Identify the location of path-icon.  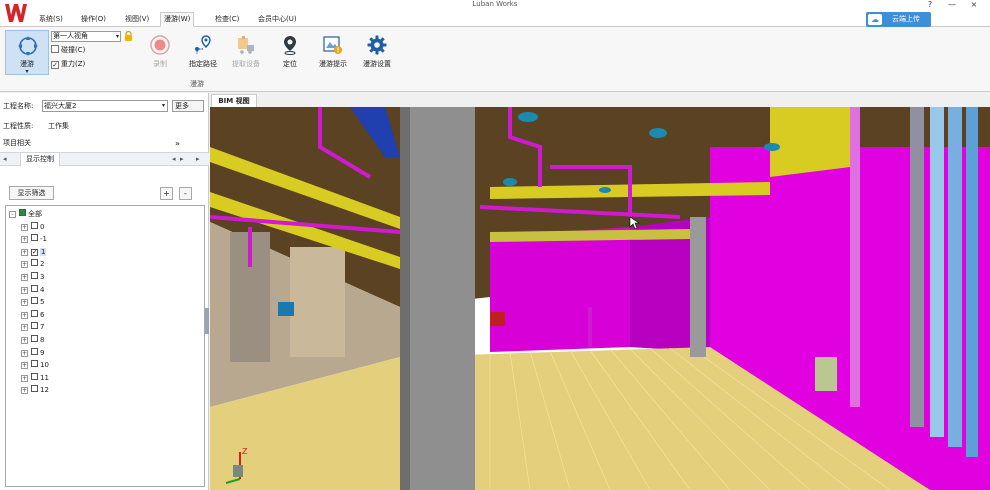
(203, 44).